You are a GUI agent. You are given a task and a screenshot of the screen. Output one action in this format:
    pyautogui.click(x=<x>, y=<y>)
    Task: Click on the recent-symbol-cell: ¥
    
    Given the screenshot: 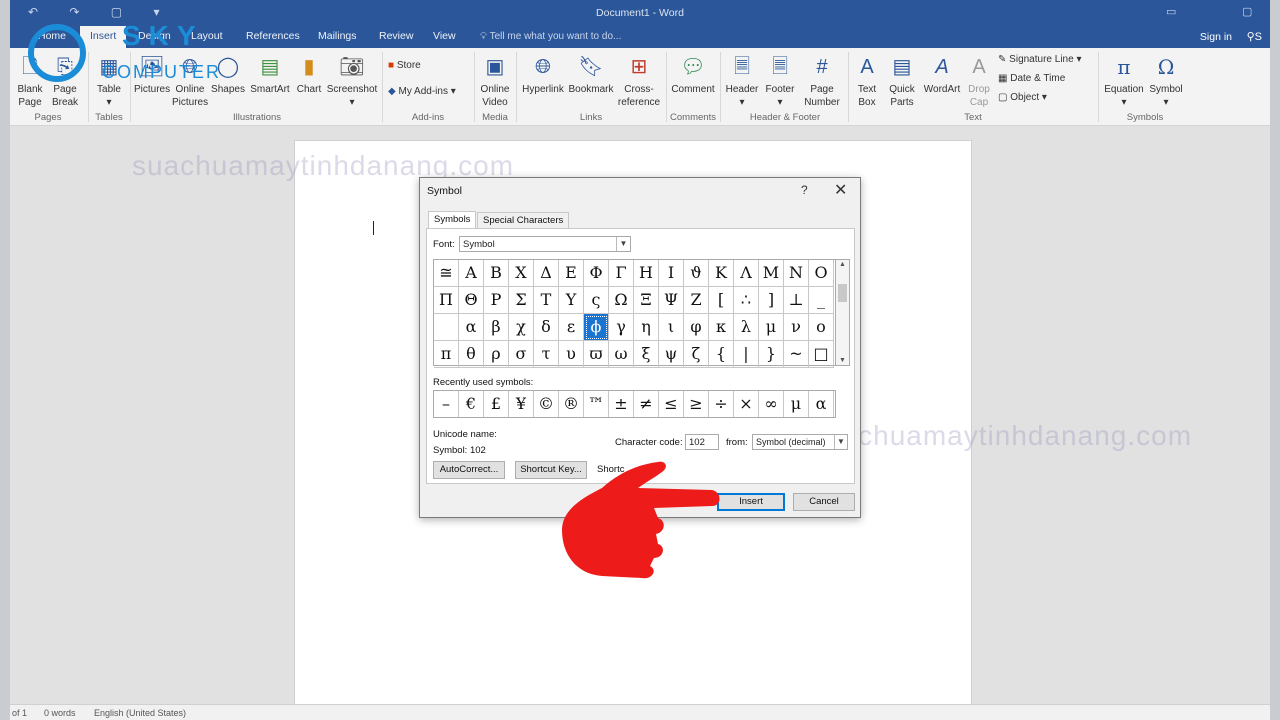 What is the action you would take?
    pyautogui.click(x=521, y=404)
    